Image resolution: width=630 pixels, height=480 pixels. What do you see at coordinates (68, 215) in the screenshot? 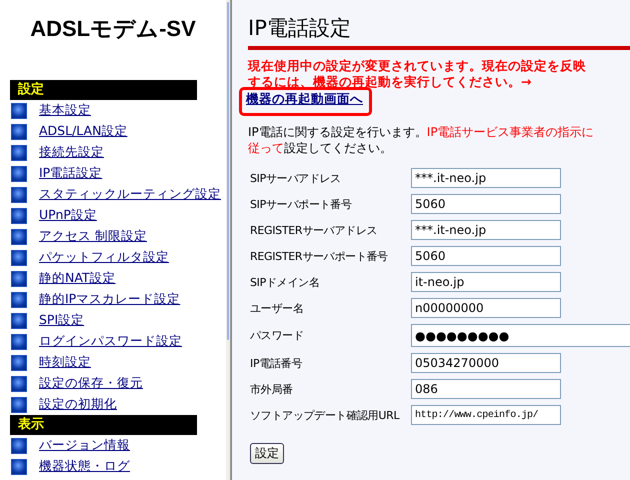
I see `nav-link: UPnP設定` at bounding box center [68, 215].